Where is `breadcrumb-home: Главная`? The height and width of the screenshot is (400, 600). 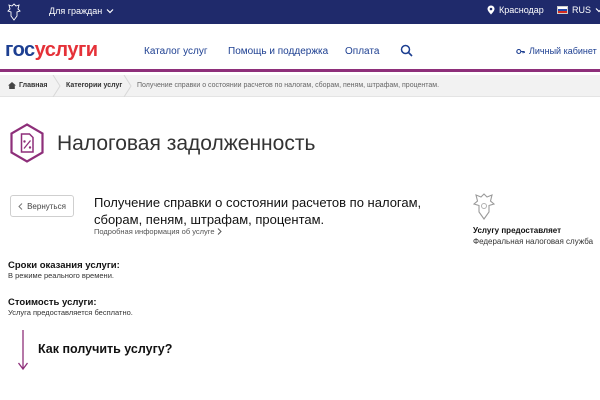 breadcrumb-home: Главная is located at coordinates (27, 85).